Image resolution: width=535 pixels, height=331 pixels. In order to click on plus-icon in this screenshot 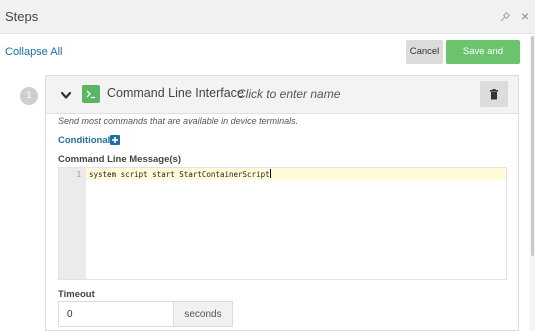, I will do `click(115, 140)`.